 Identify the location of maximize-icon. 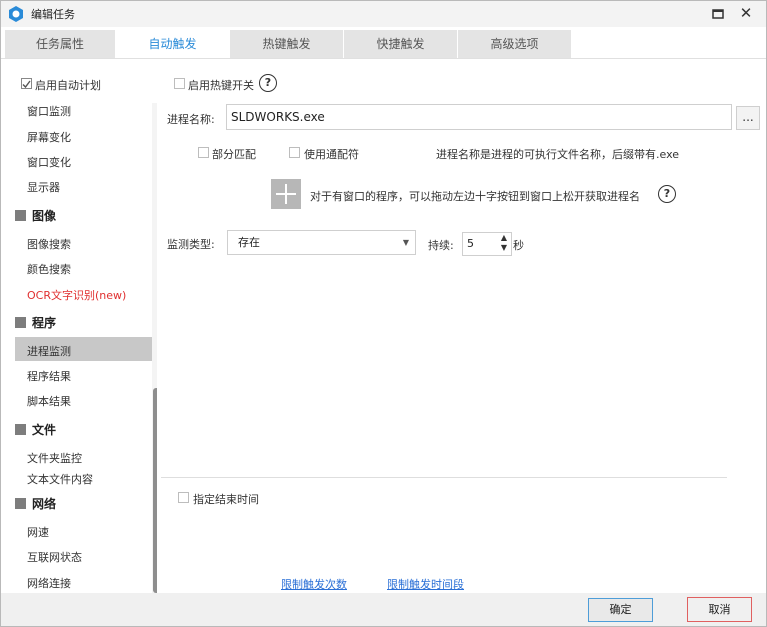
(718, 14).